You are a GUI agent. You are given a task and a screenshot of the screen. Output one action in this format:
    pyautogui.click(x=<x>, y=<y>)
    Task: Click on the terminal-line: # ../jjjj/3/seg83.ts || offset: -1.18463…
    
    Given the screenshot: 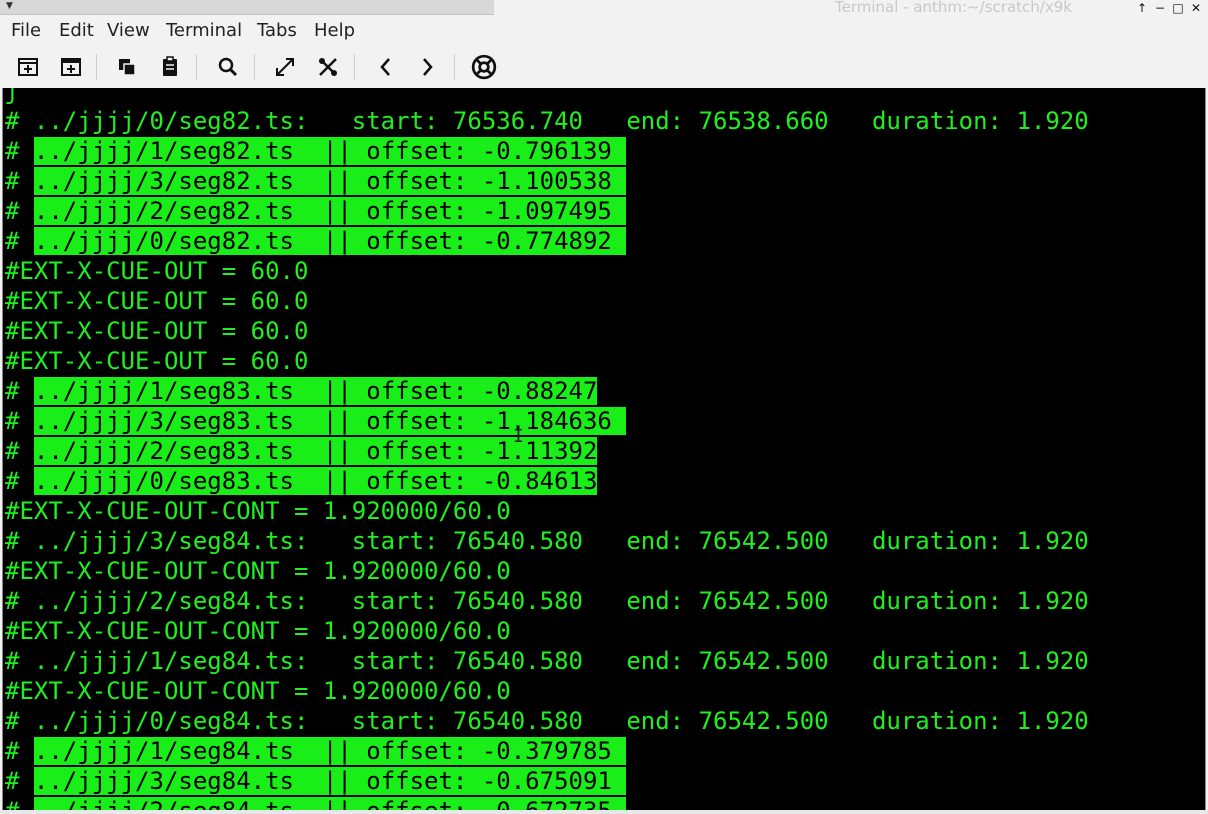 What is the action you would take?
    pyautogui.click(x=316, y=421)
    